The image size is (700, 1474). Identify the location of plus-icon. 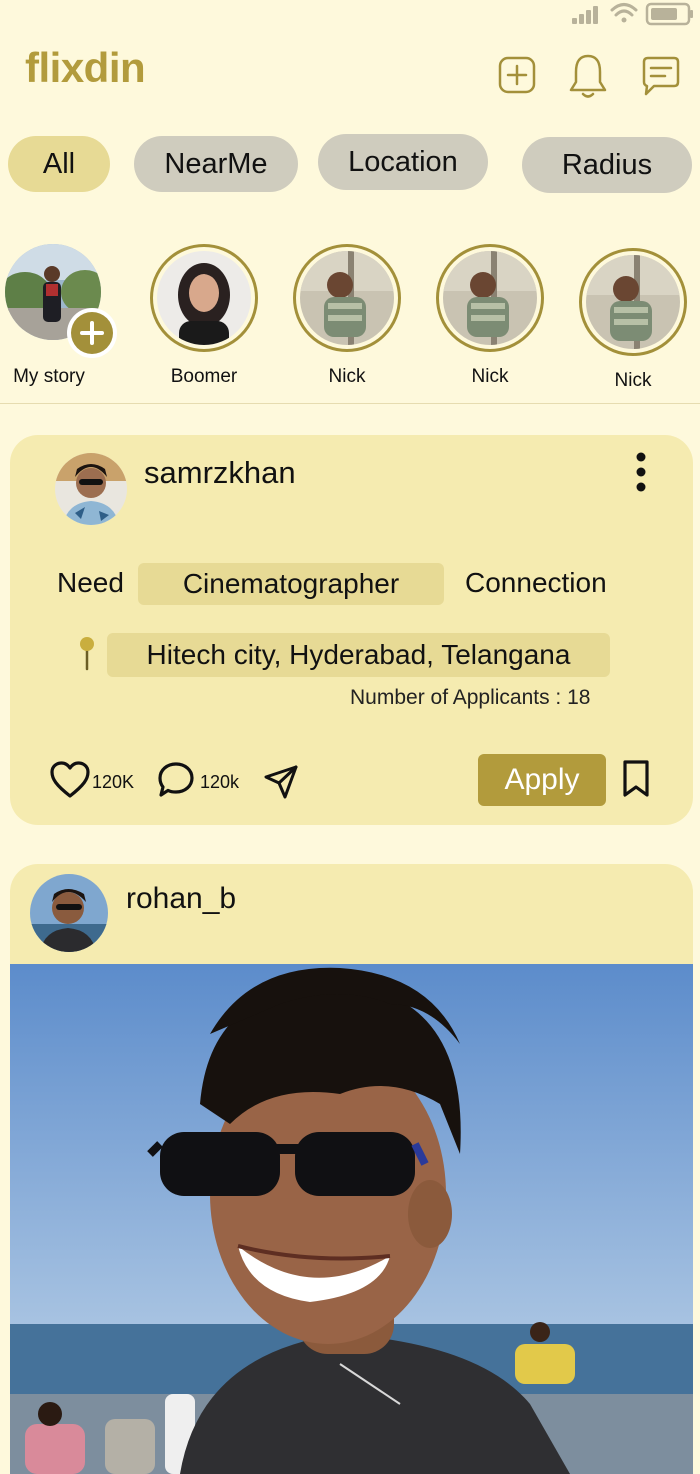
(92, 333).